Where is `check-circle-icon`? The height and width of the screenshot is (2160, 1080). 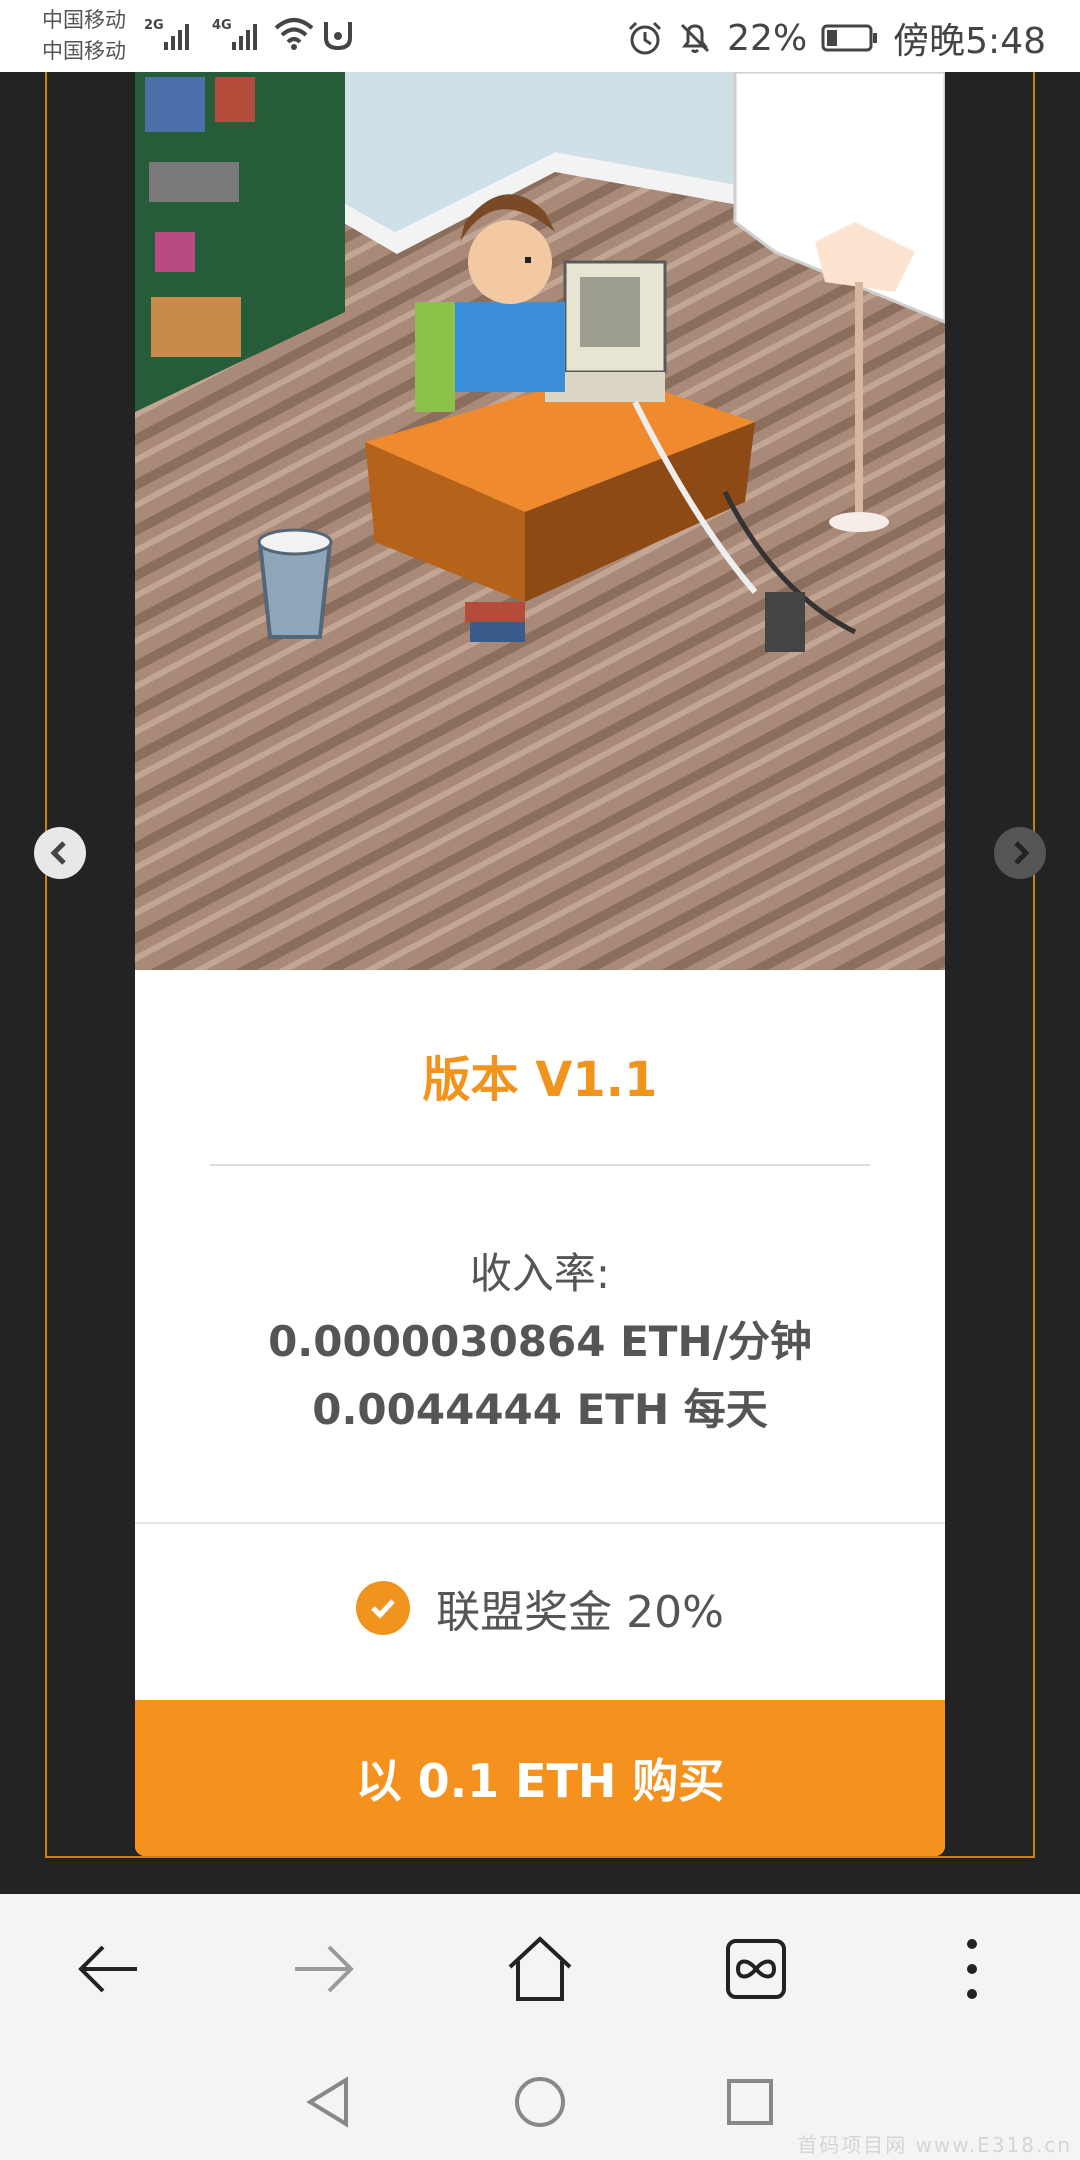
check-circle-icon is located at coordinates (383, 1608).